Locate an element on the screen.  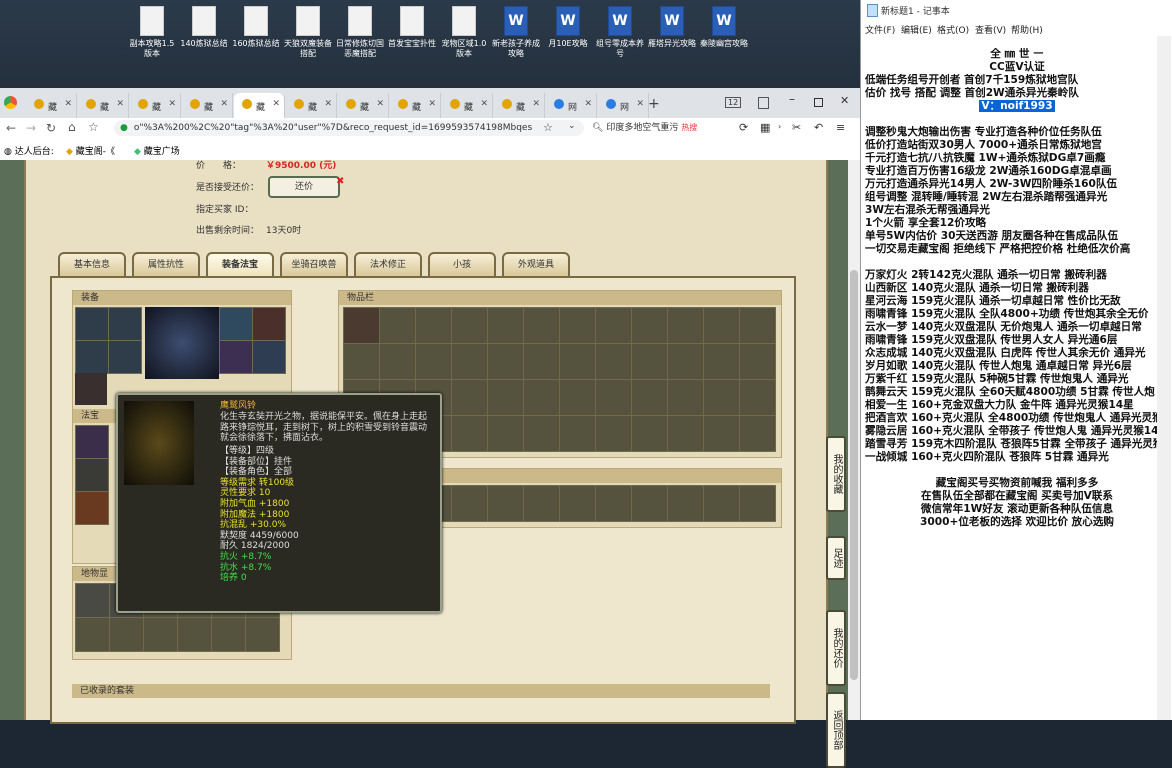
bookmark-item: ◆ 藏宝阁-《 is located at coordinates (90, 150).